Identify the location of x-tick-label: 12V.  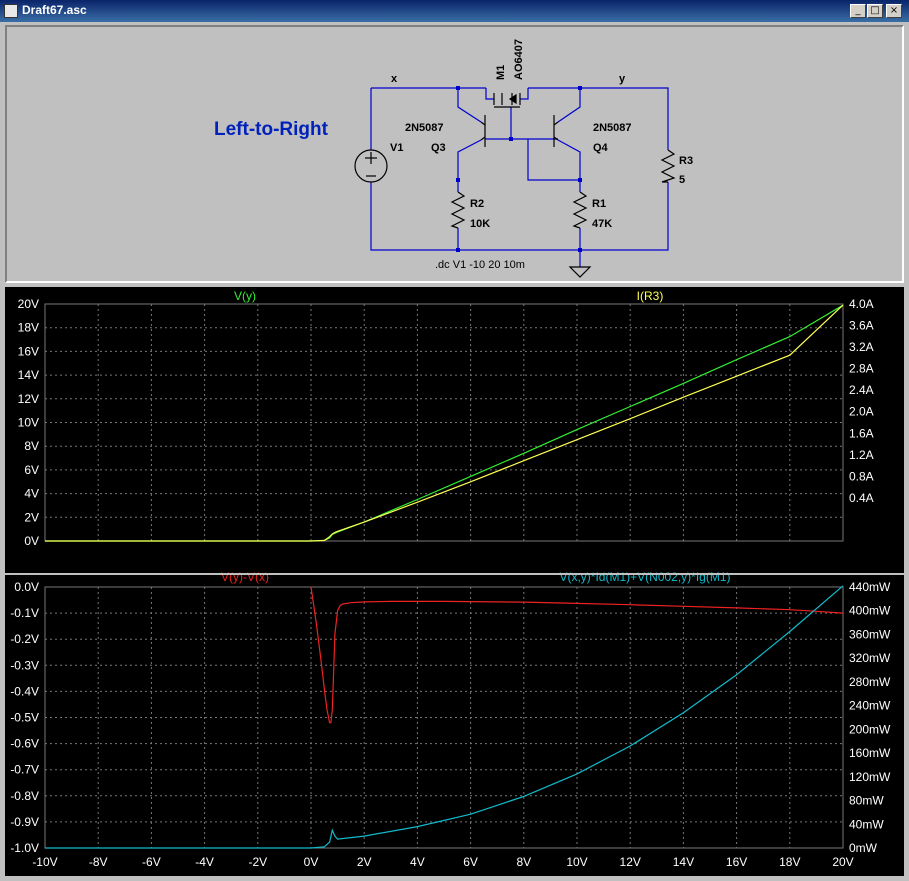
(630, 862).